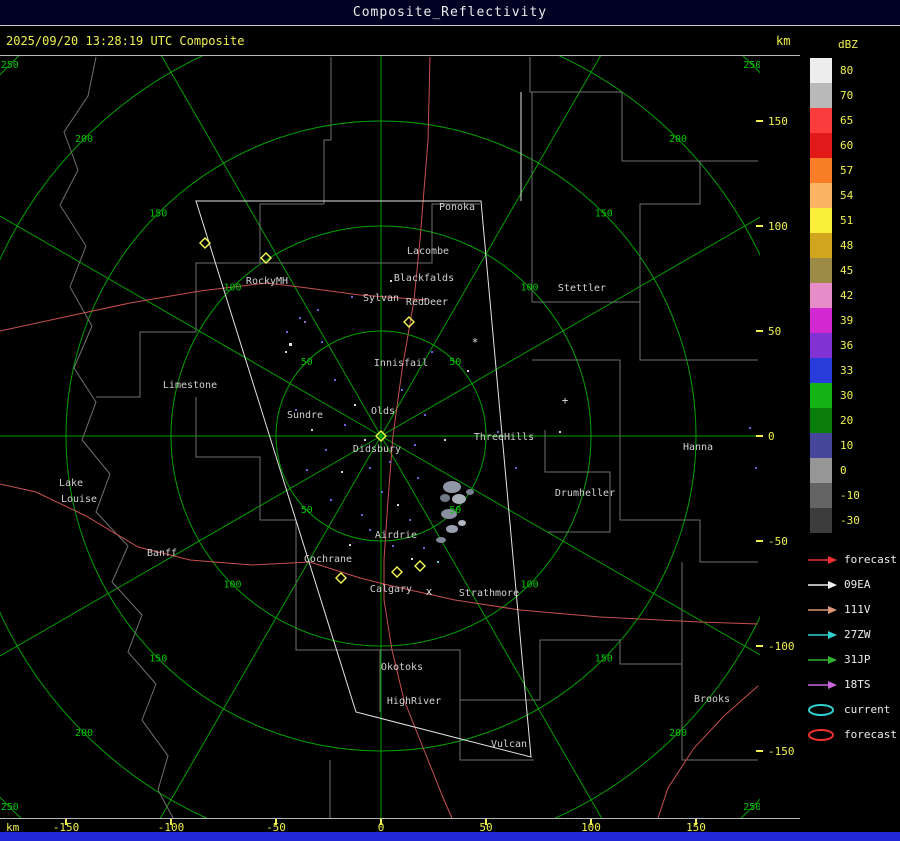 The width and height of the screenshot is (900, 841). Describe the element at coordinates (847, 295) in the screenshot. I see `dbz-value-label: 42` at that location.